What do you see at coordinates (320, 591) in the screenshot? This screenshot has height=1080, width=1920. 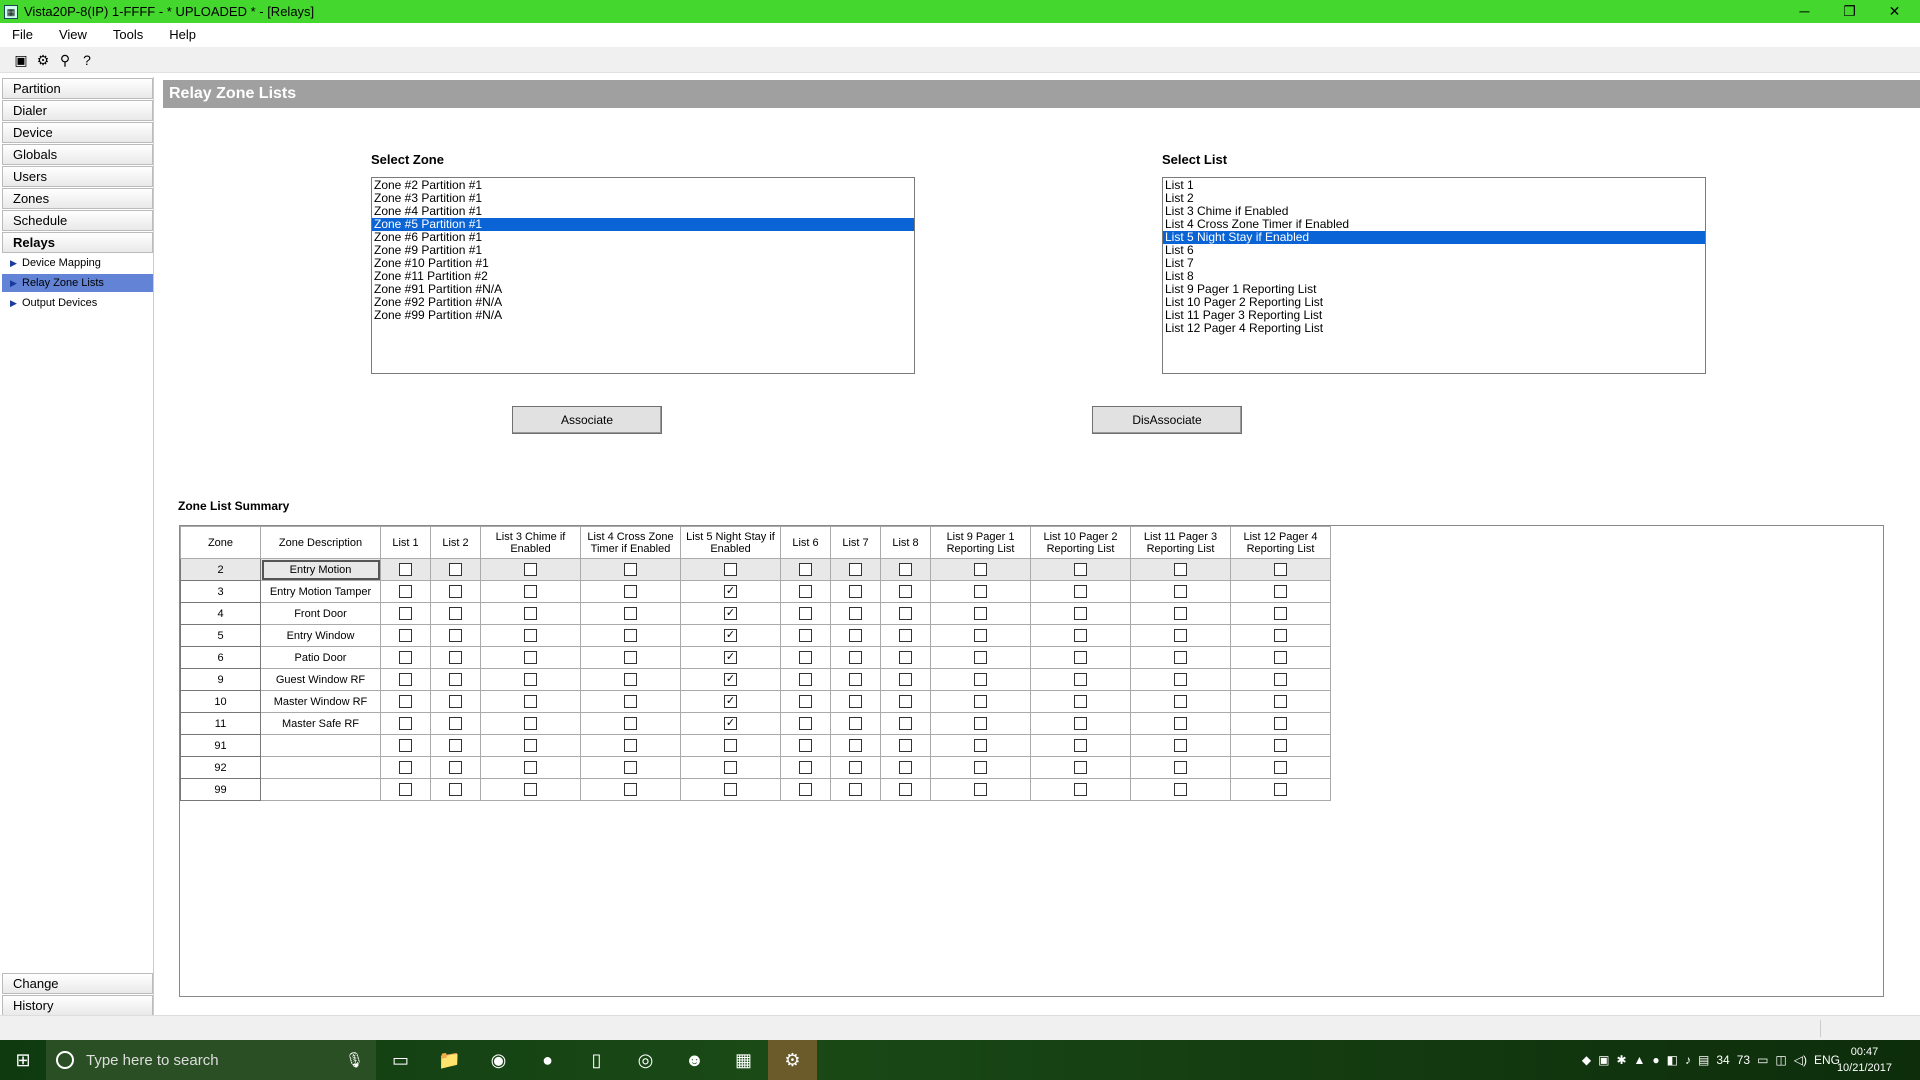 I see `zone-description-cell: Entry Motion Tamper` at bounding box center [320, 591].